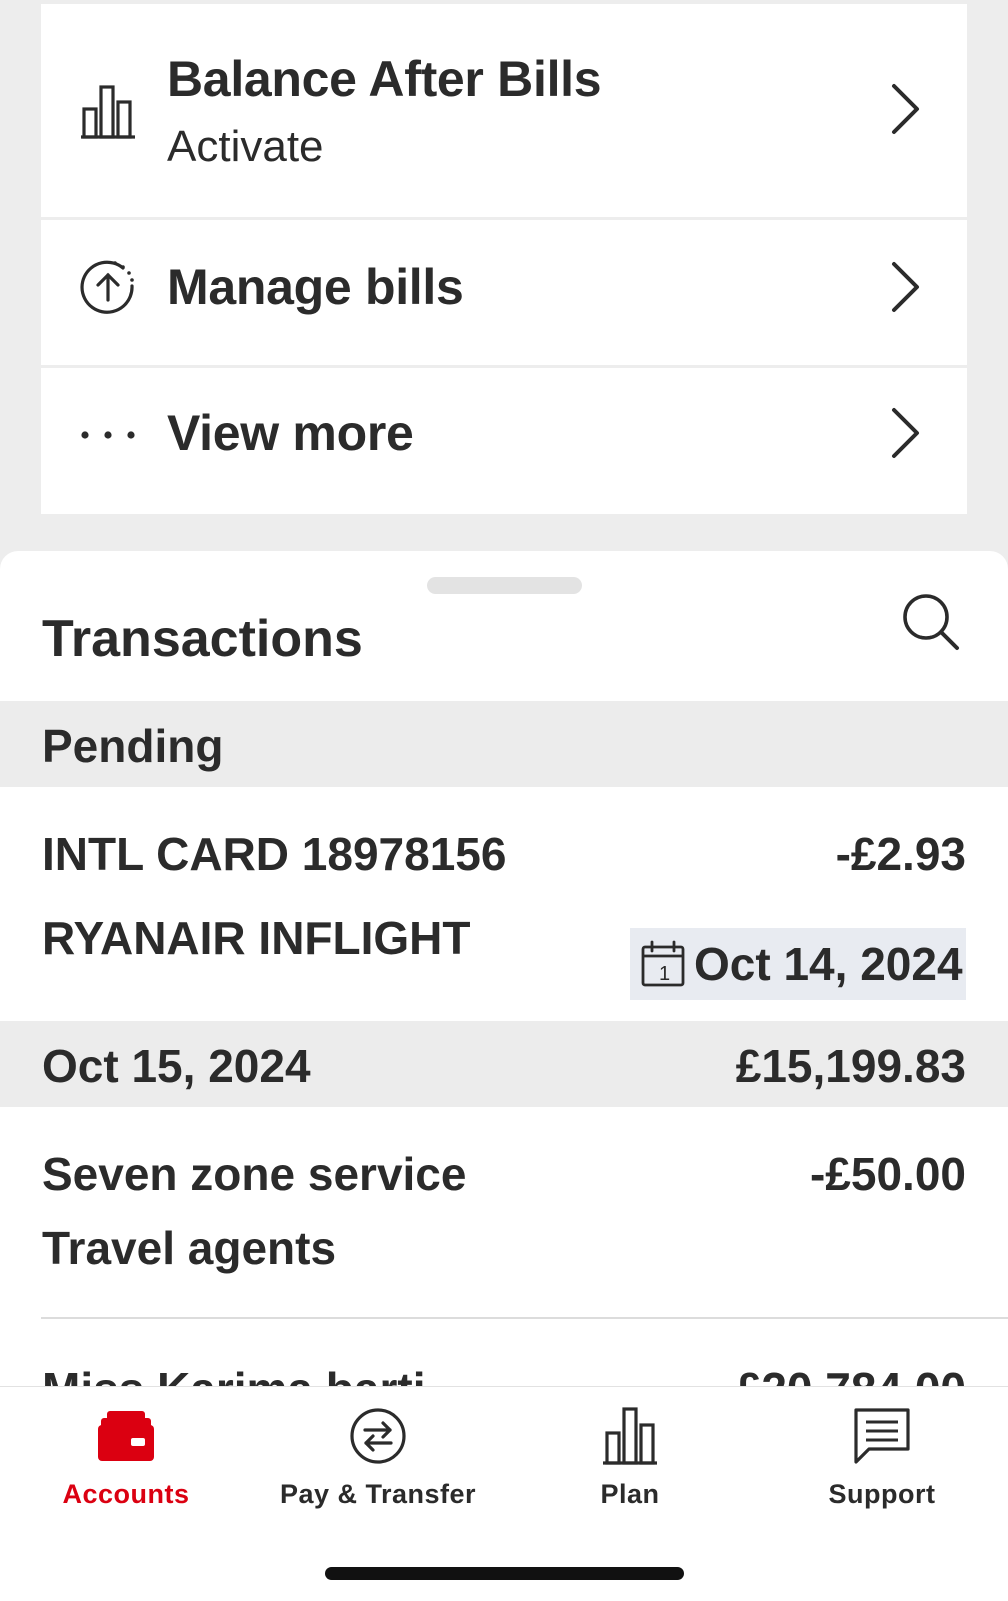 This screenshot has height=1601, width=1008. Describe the element at coordinates (133, 746) in the screenshot. I see `pending-label: Pending` at that location.